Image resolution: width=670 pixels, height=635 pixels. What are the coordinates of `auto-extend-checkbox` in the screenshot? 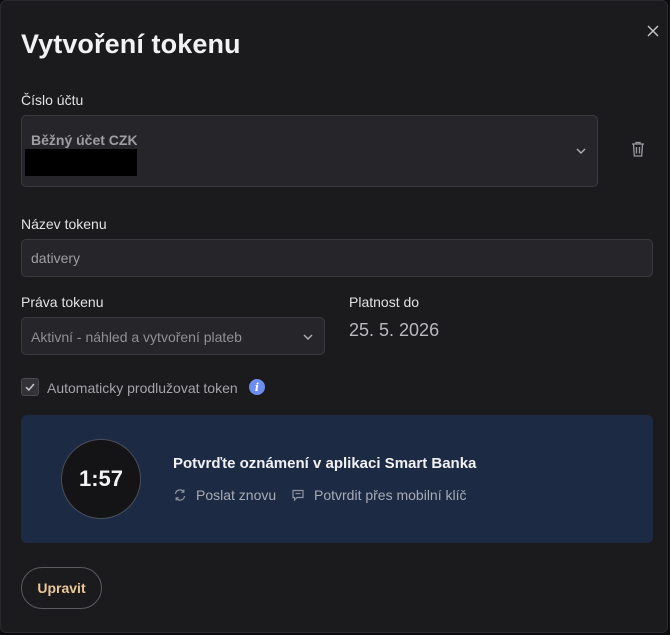 It's located at (30, 387).